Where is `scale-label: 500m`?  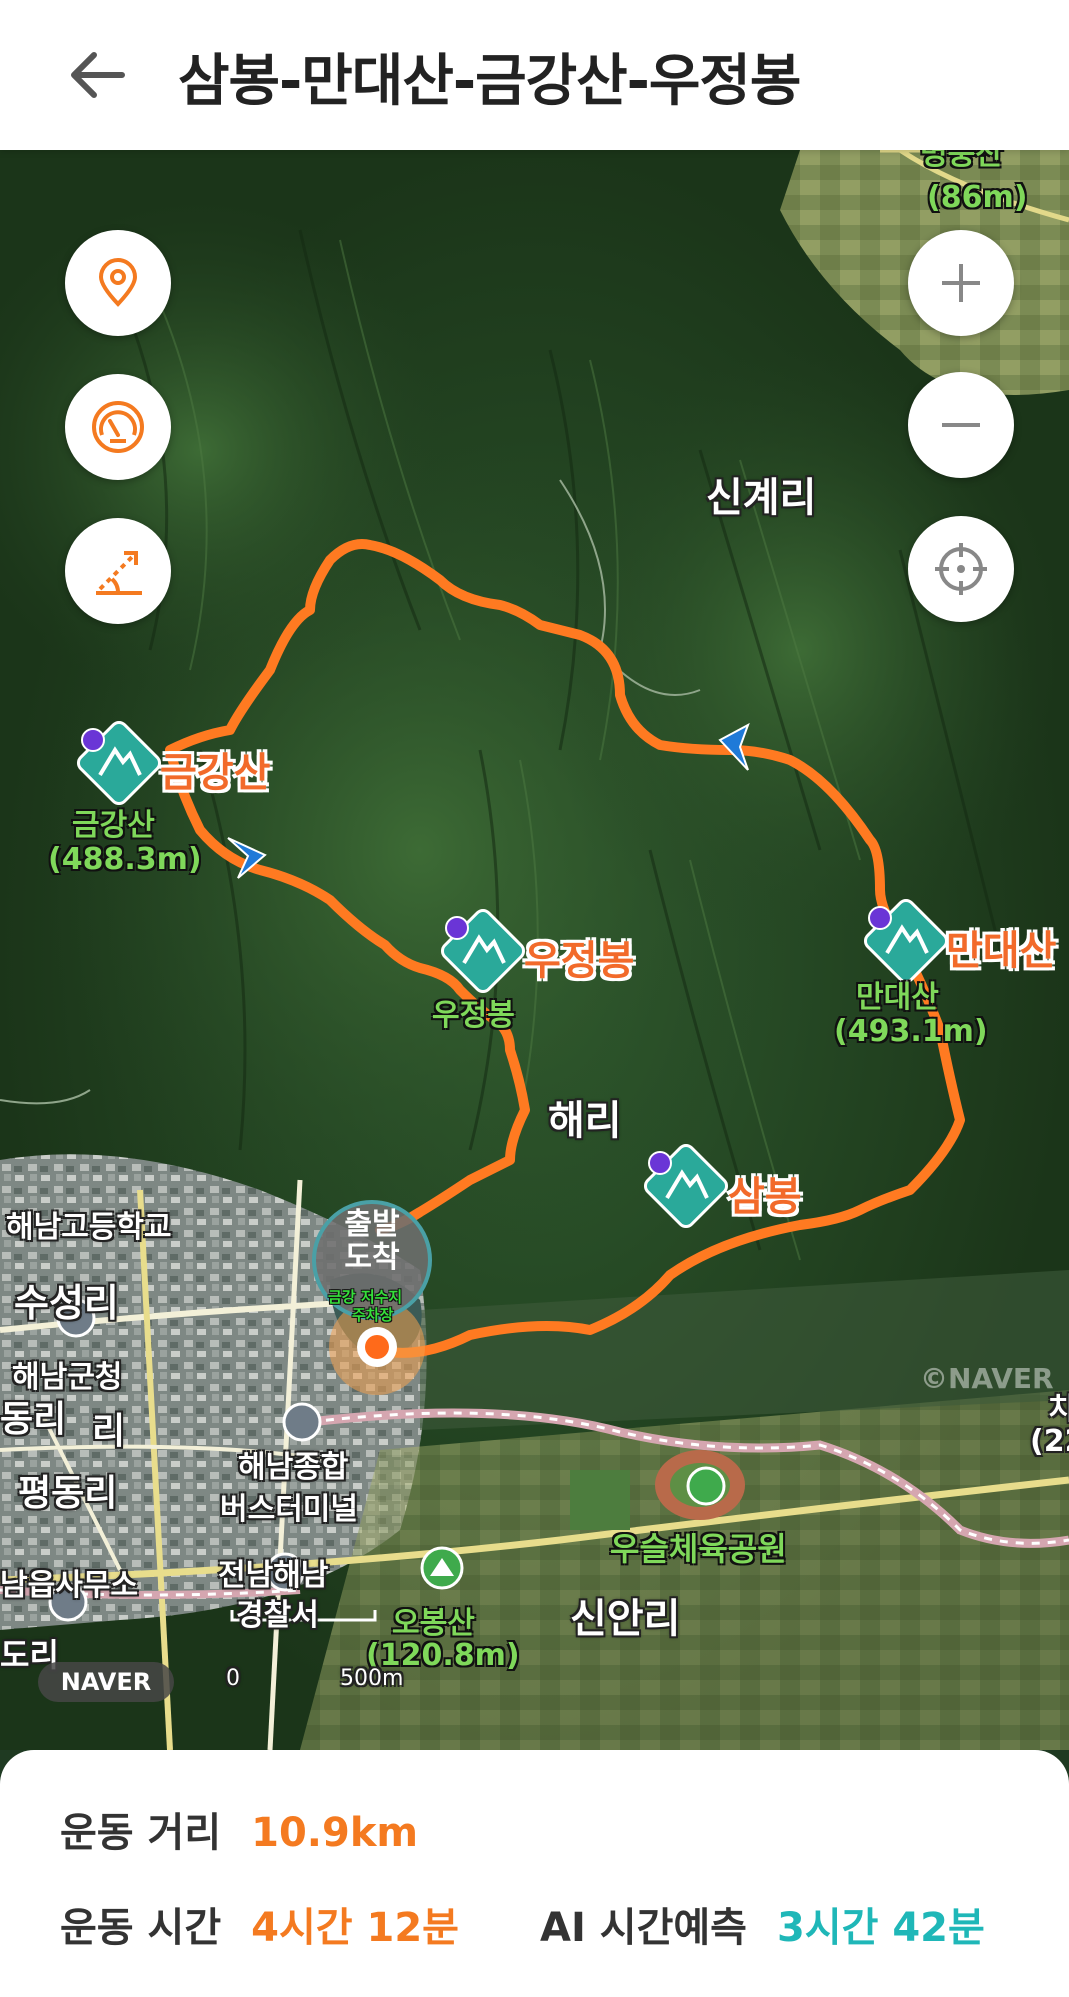
scale-label: 500m is located at coordinates (372, 1678).